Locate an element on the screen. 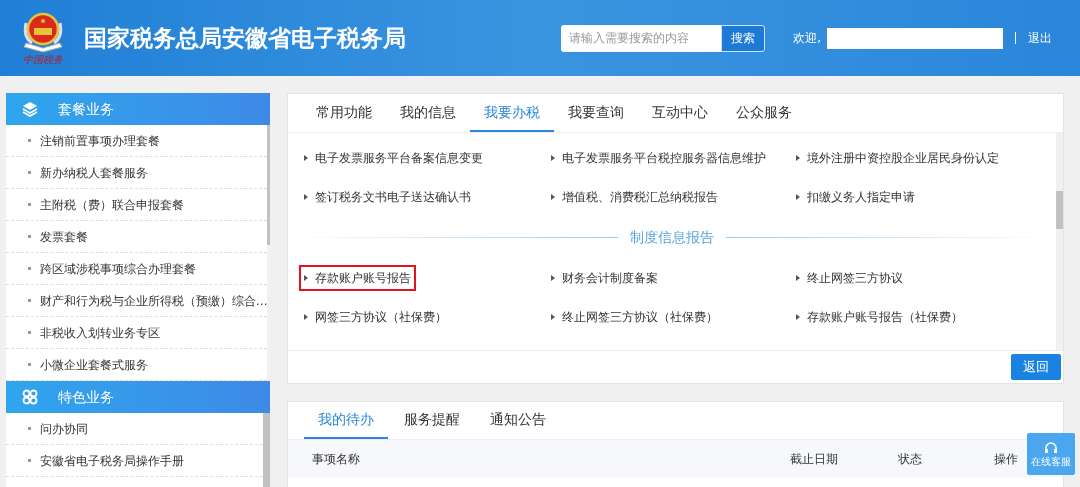 The height and width of the screenshot is (487, 1080). site-title: 国家税务总局安徽省电子税务局 is located at coordinates (245, 38).